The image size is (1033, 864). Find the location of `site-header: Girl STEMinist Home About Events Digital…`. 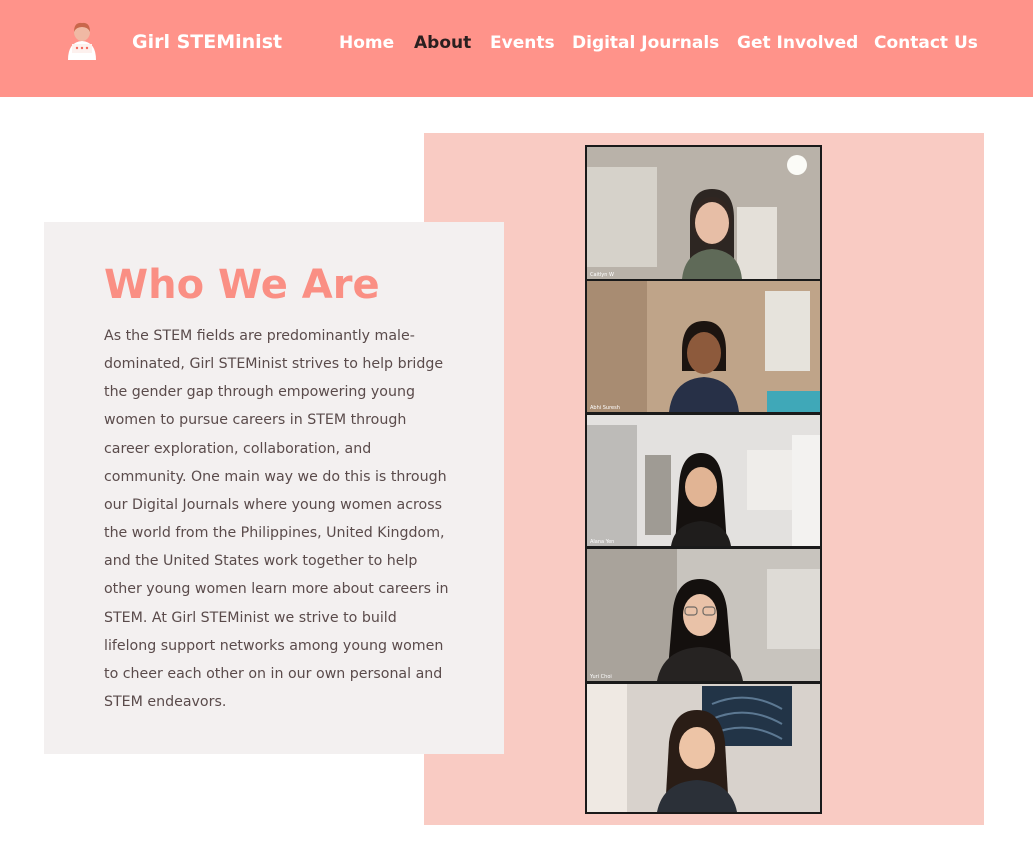

site-header: Girl STEMinist Home About Events Digital… is located at coordinates (516, 48).